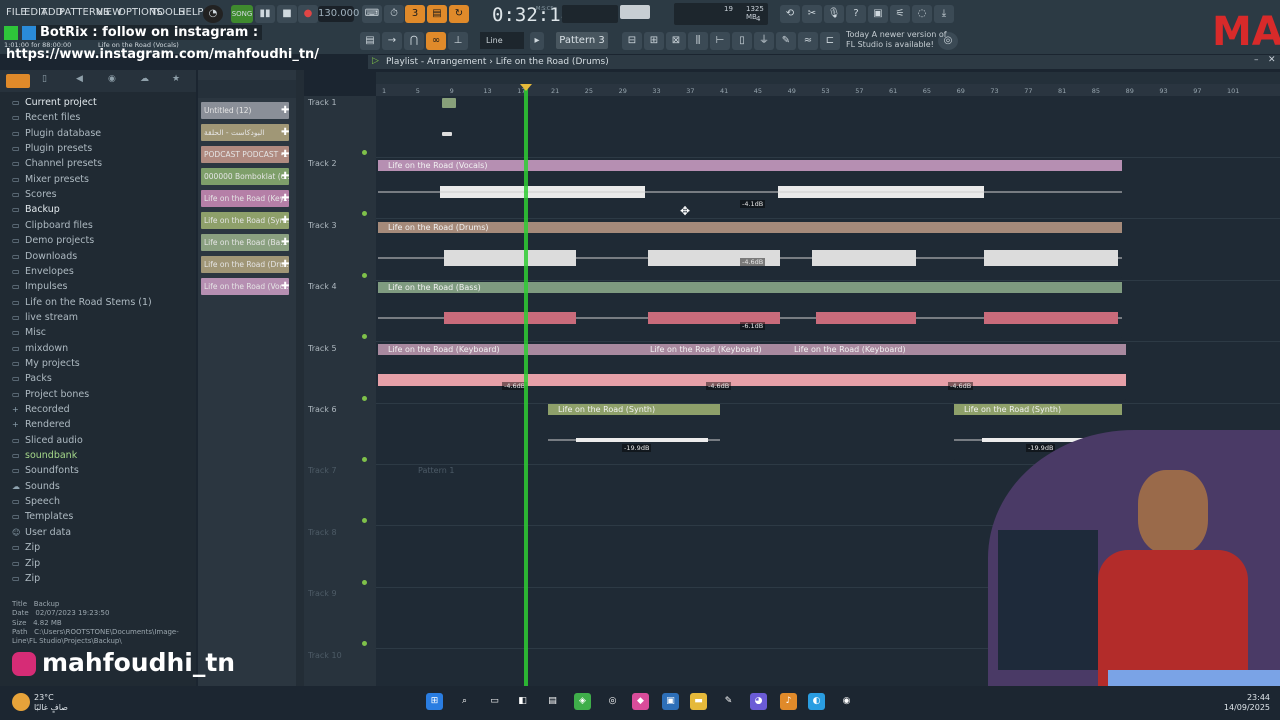 Image resolution: width=1280 pixels, height=720 pixels. What do you see at coordinates (322, 348) in the screenshot?
I see `track-name: Track 5` at bounding box center [322, 348].